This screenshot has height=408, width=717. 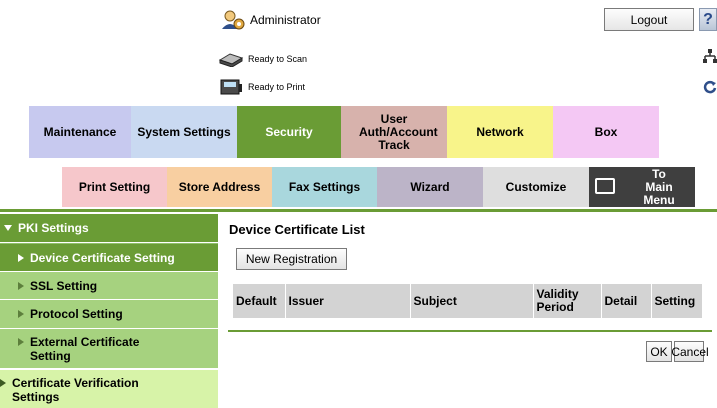 I want to click on print-status-text: Ready to Print, so click(x=277, y=87).